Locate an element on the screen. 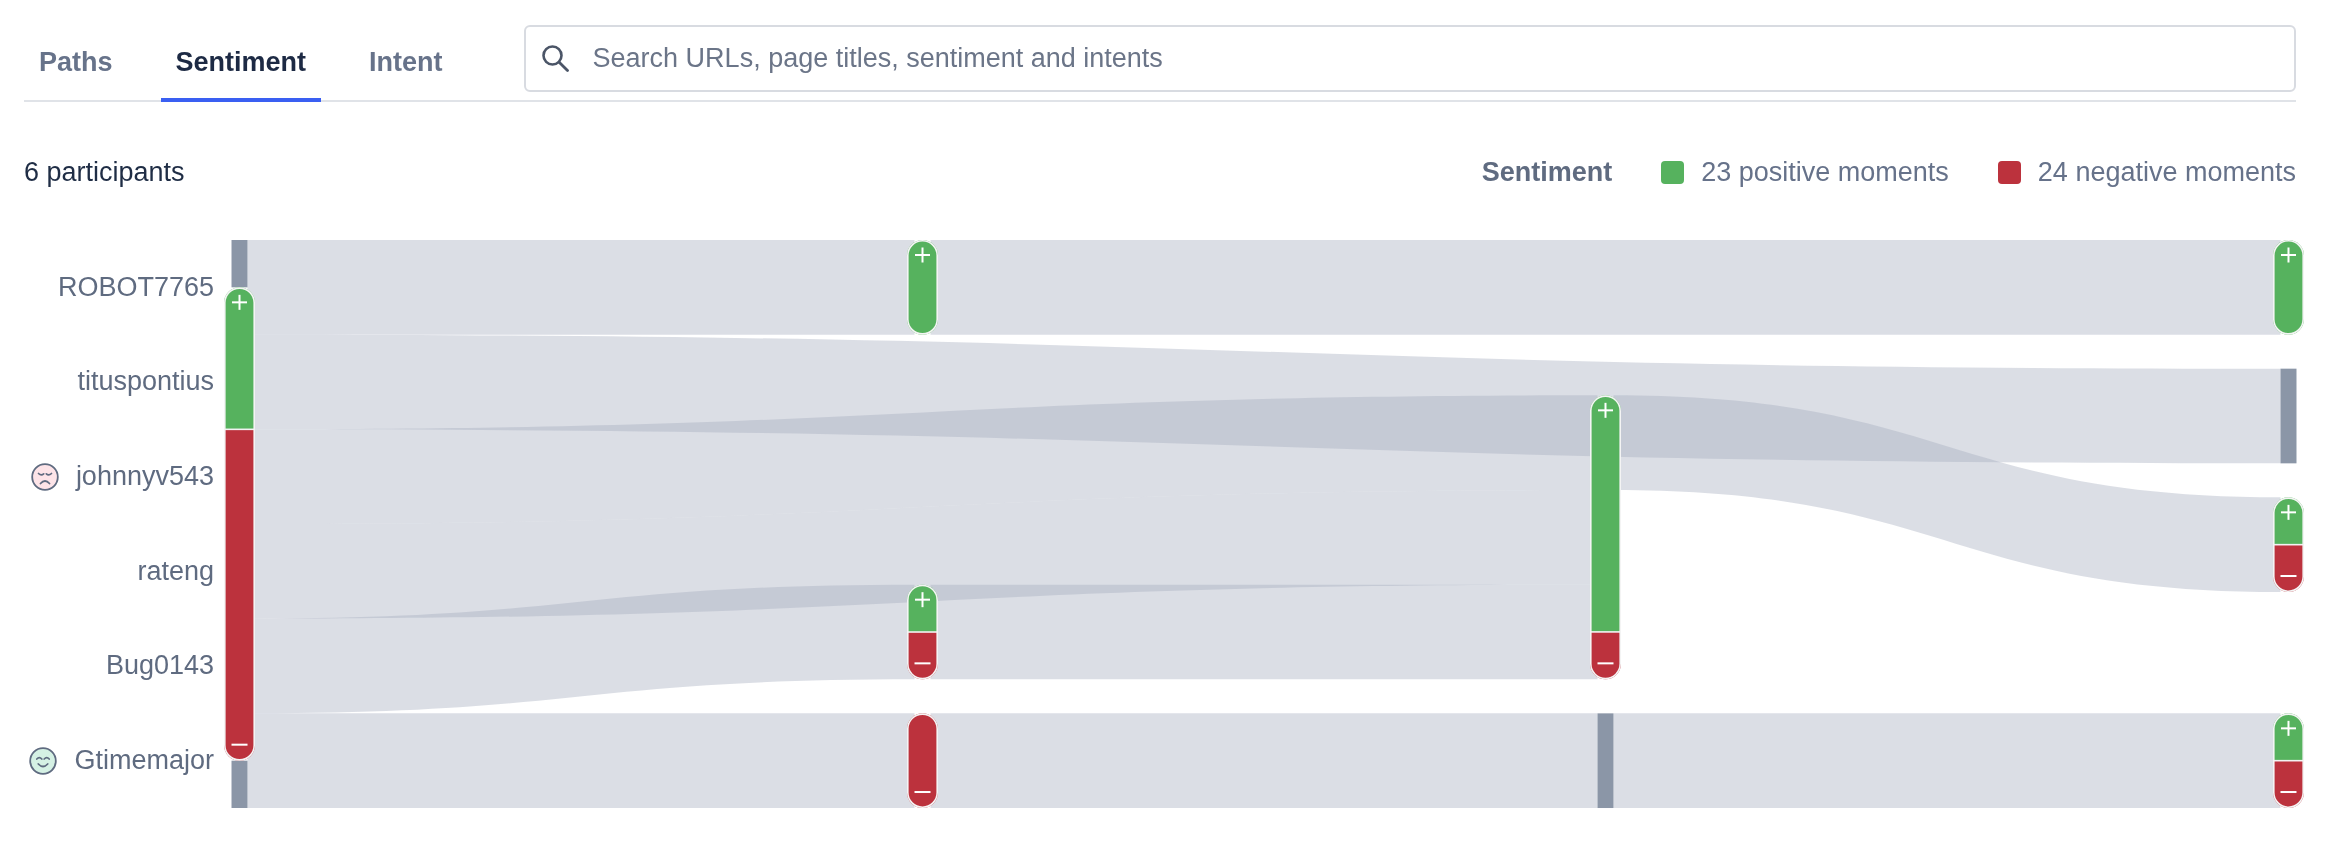 The height and width of the screenshot is (846, 2326). happy-face-icon is located at coordinates (43, 760).